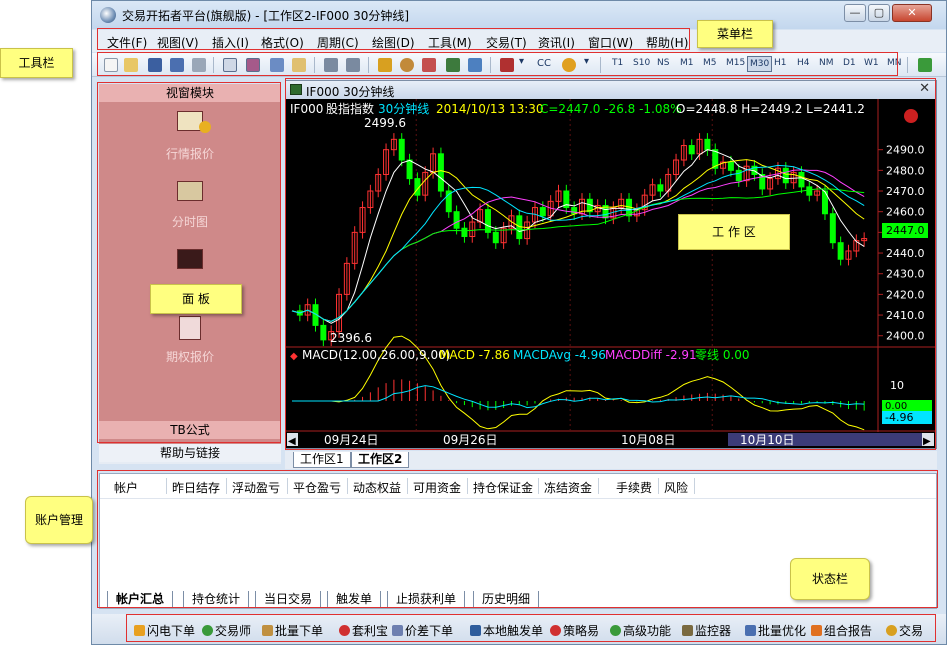 This screenshot has width=947, height=645. I want to click on callout-menubar: 菜单栏, so click(735, 34).